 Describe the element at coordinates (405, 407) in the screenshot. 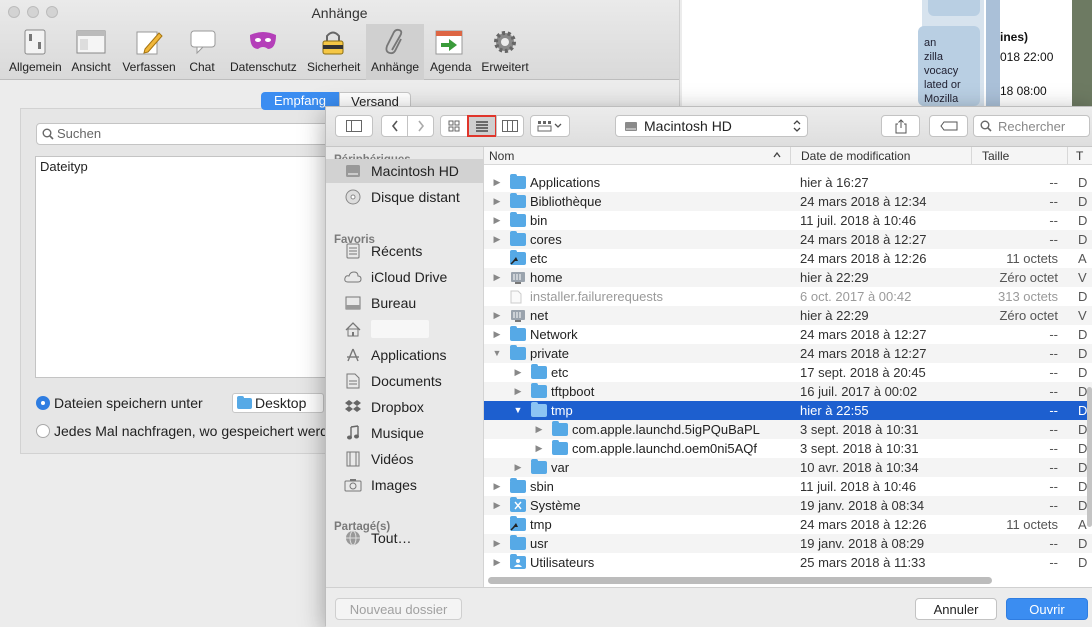

I see `sidebar-item-dropbox: Dropbox` at that location.